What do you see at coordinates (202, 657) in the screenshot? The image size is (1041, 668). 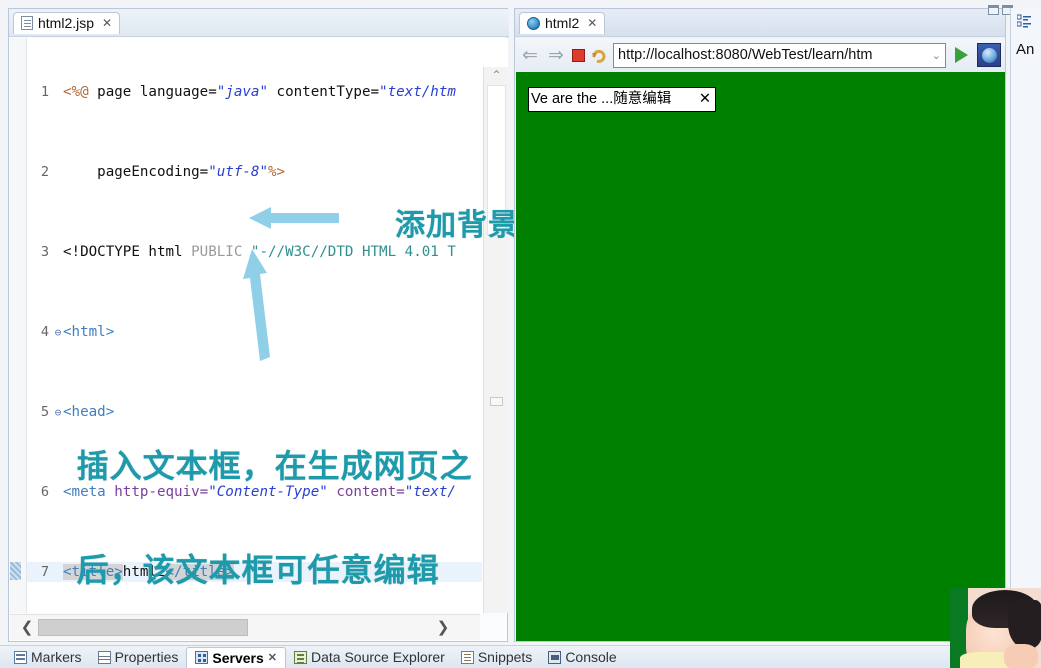 I see `servers-icon` at bounding box center [202, 657].